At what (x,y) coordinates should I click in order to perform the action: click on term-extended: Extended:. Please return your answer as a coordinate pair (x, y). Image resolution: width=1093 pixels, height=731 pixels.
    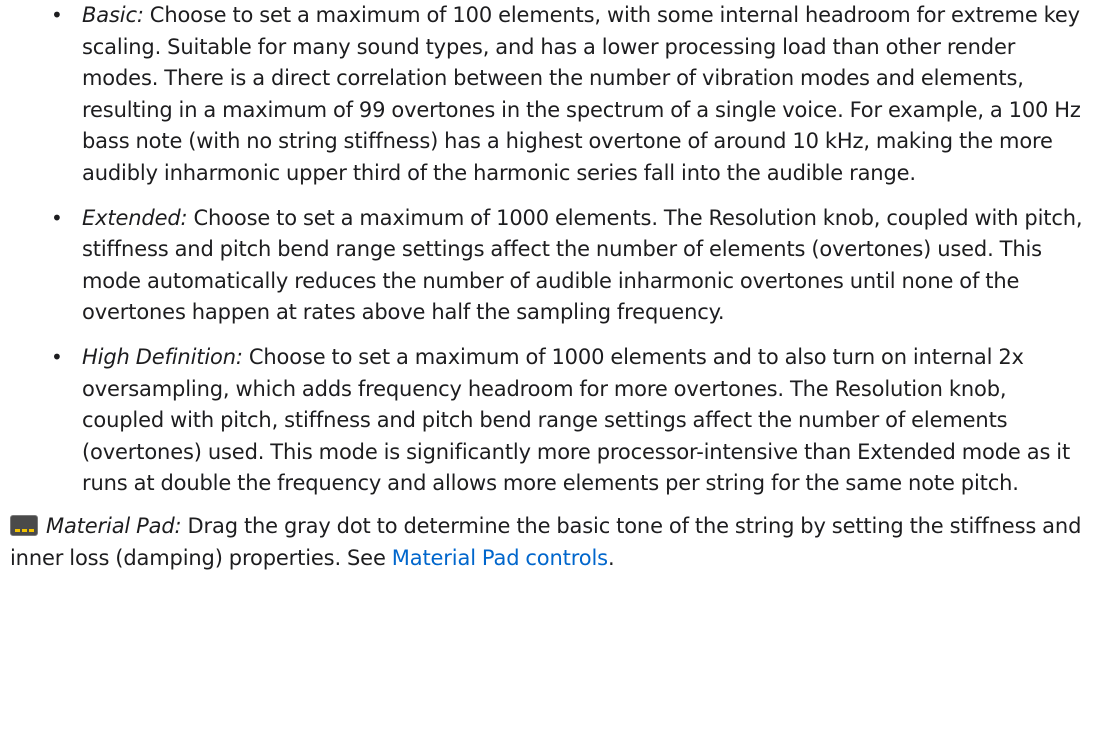
    Looking at the image, I should click on (135, 217).